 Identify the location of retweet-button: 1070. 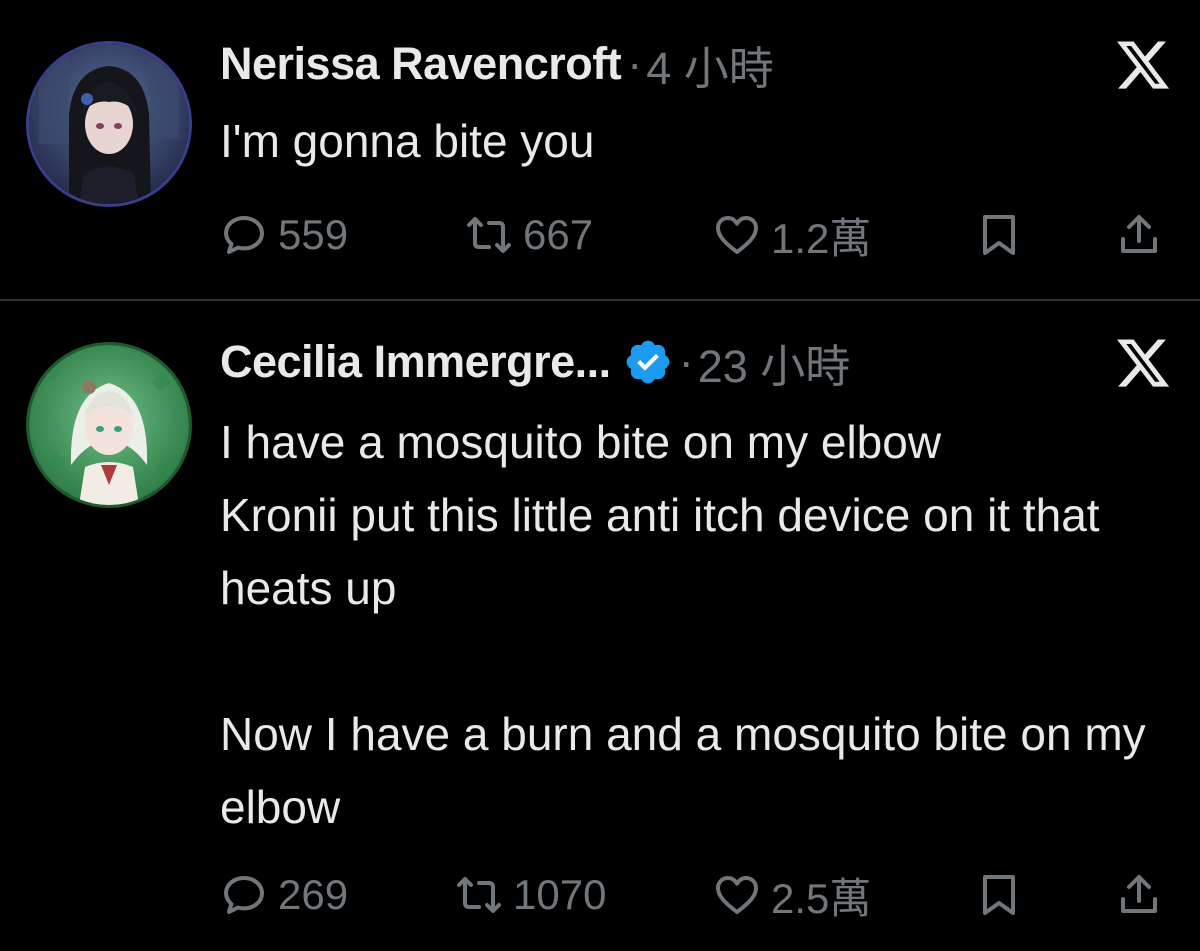
(530, 895).